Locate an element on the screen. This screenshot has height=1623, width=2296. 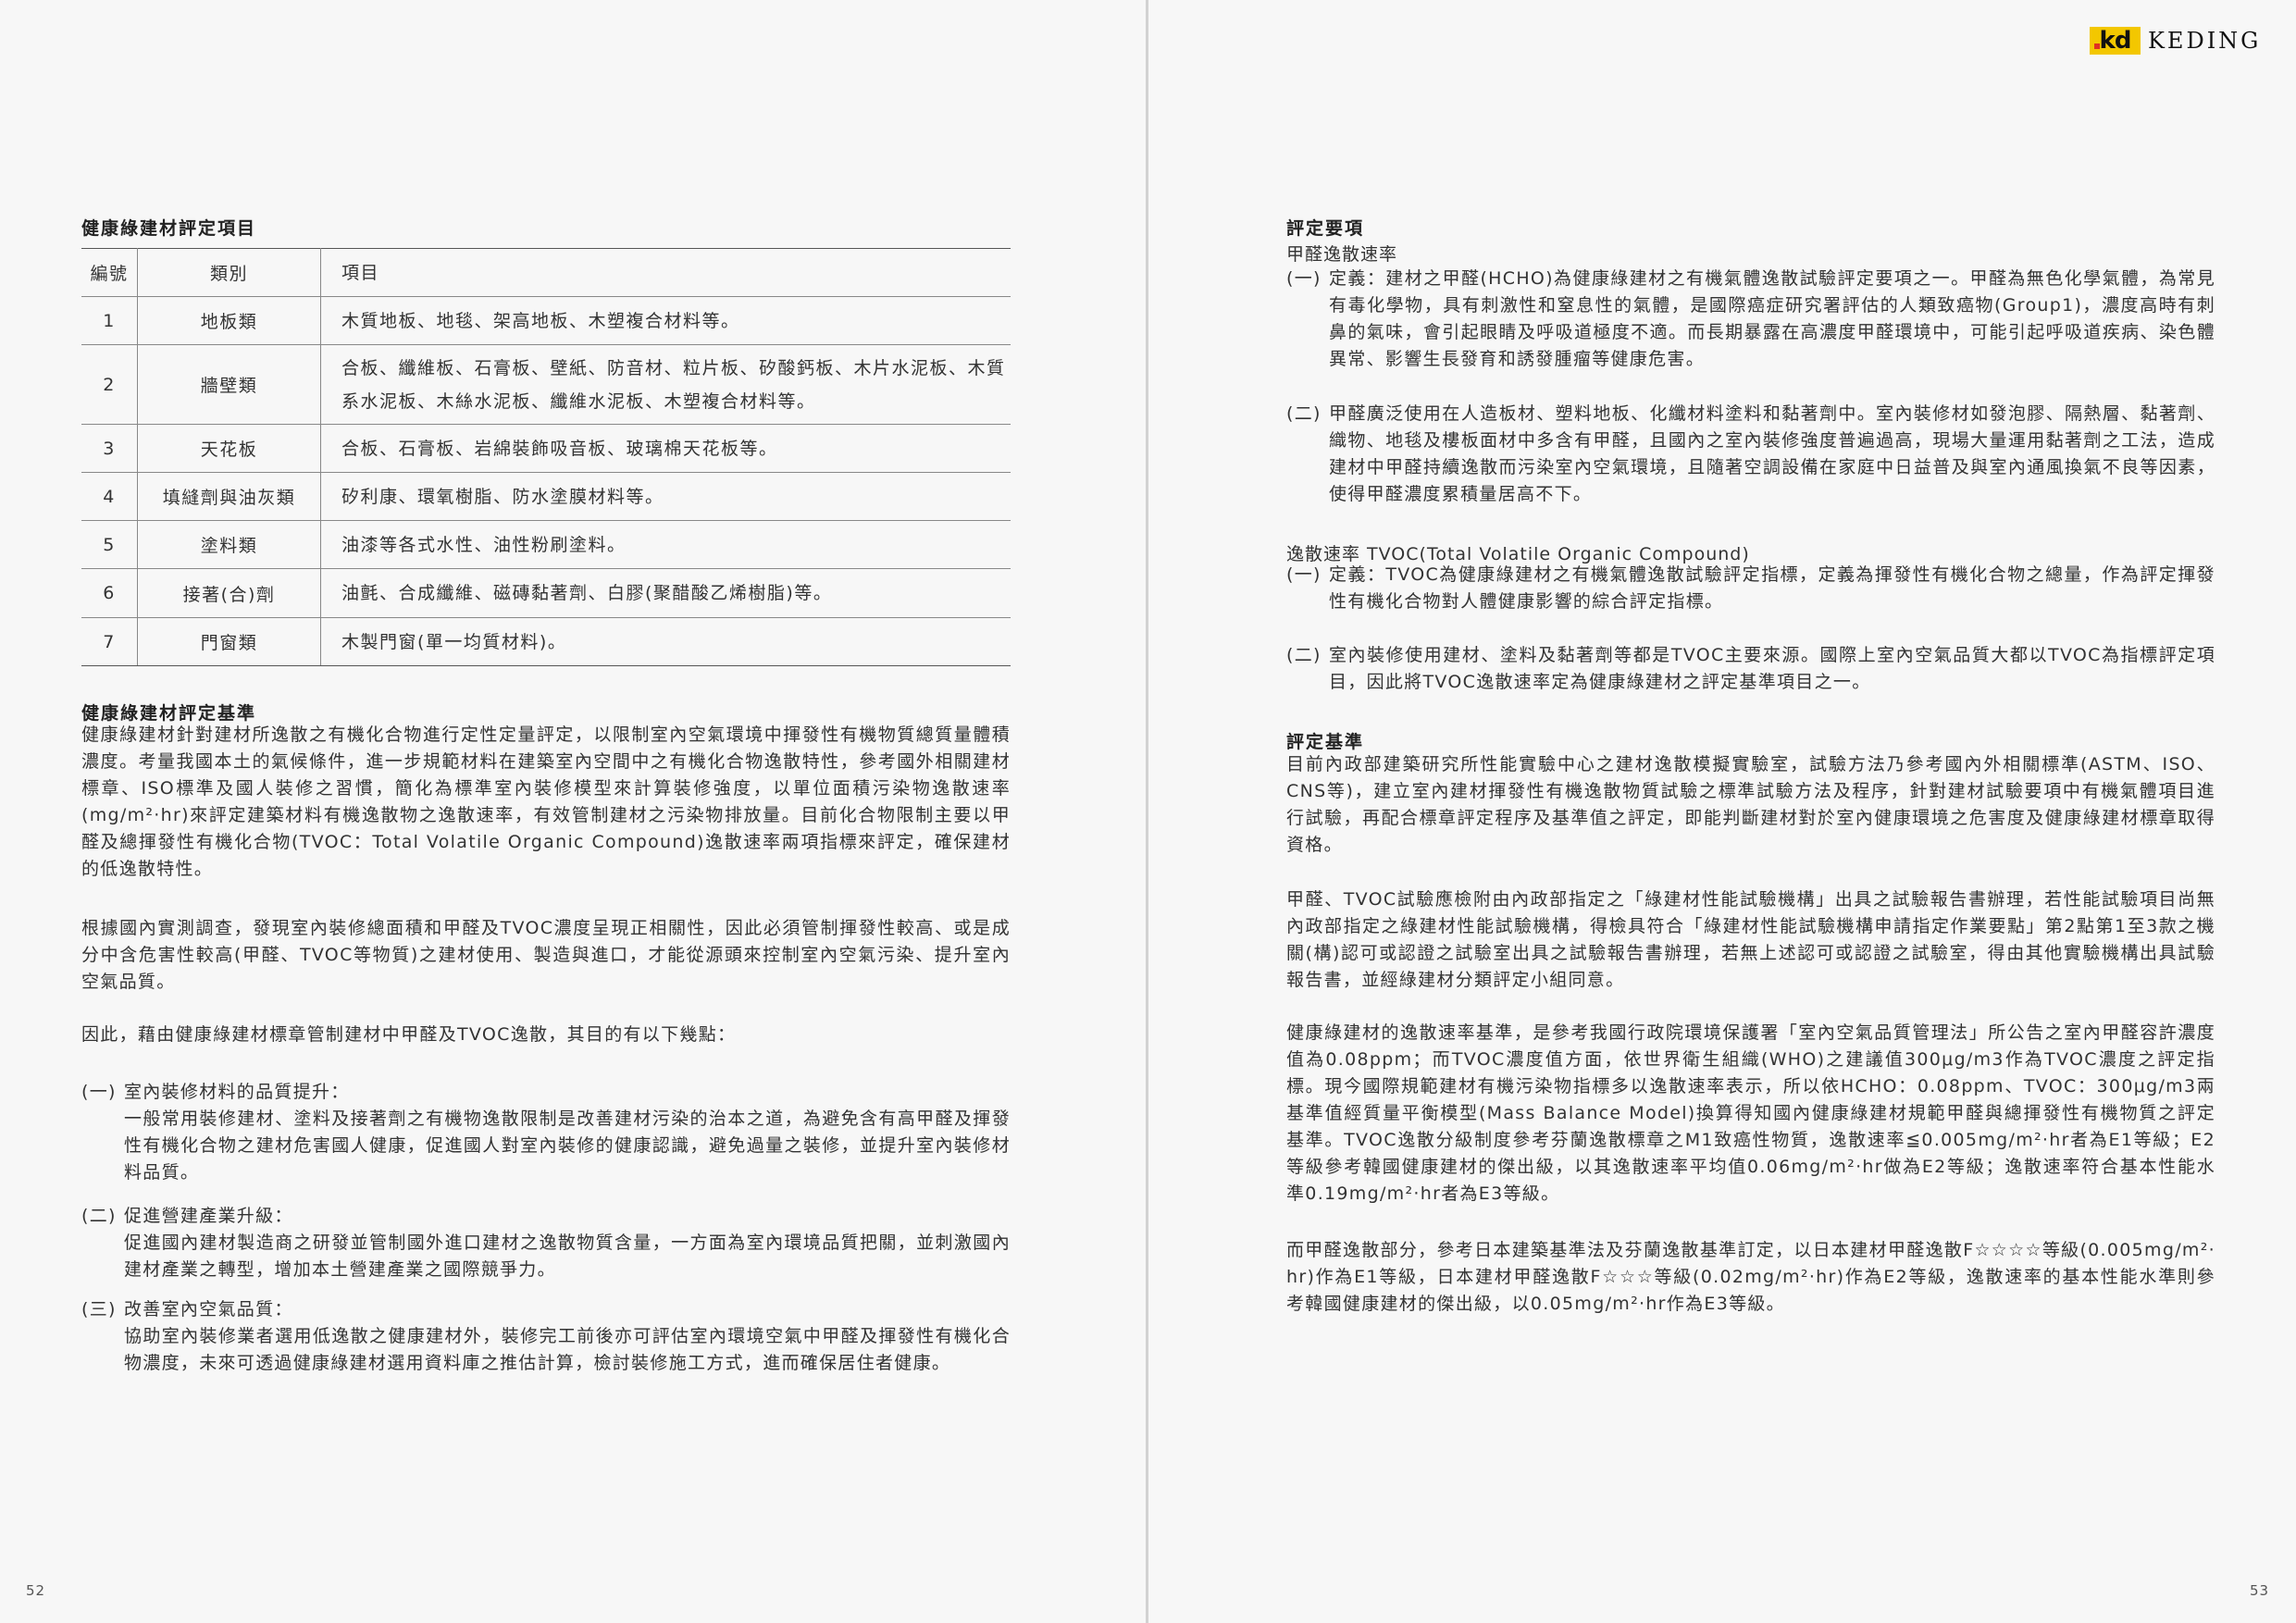
brand-logo: kd KEDING is located at coordinates (2175, 41).